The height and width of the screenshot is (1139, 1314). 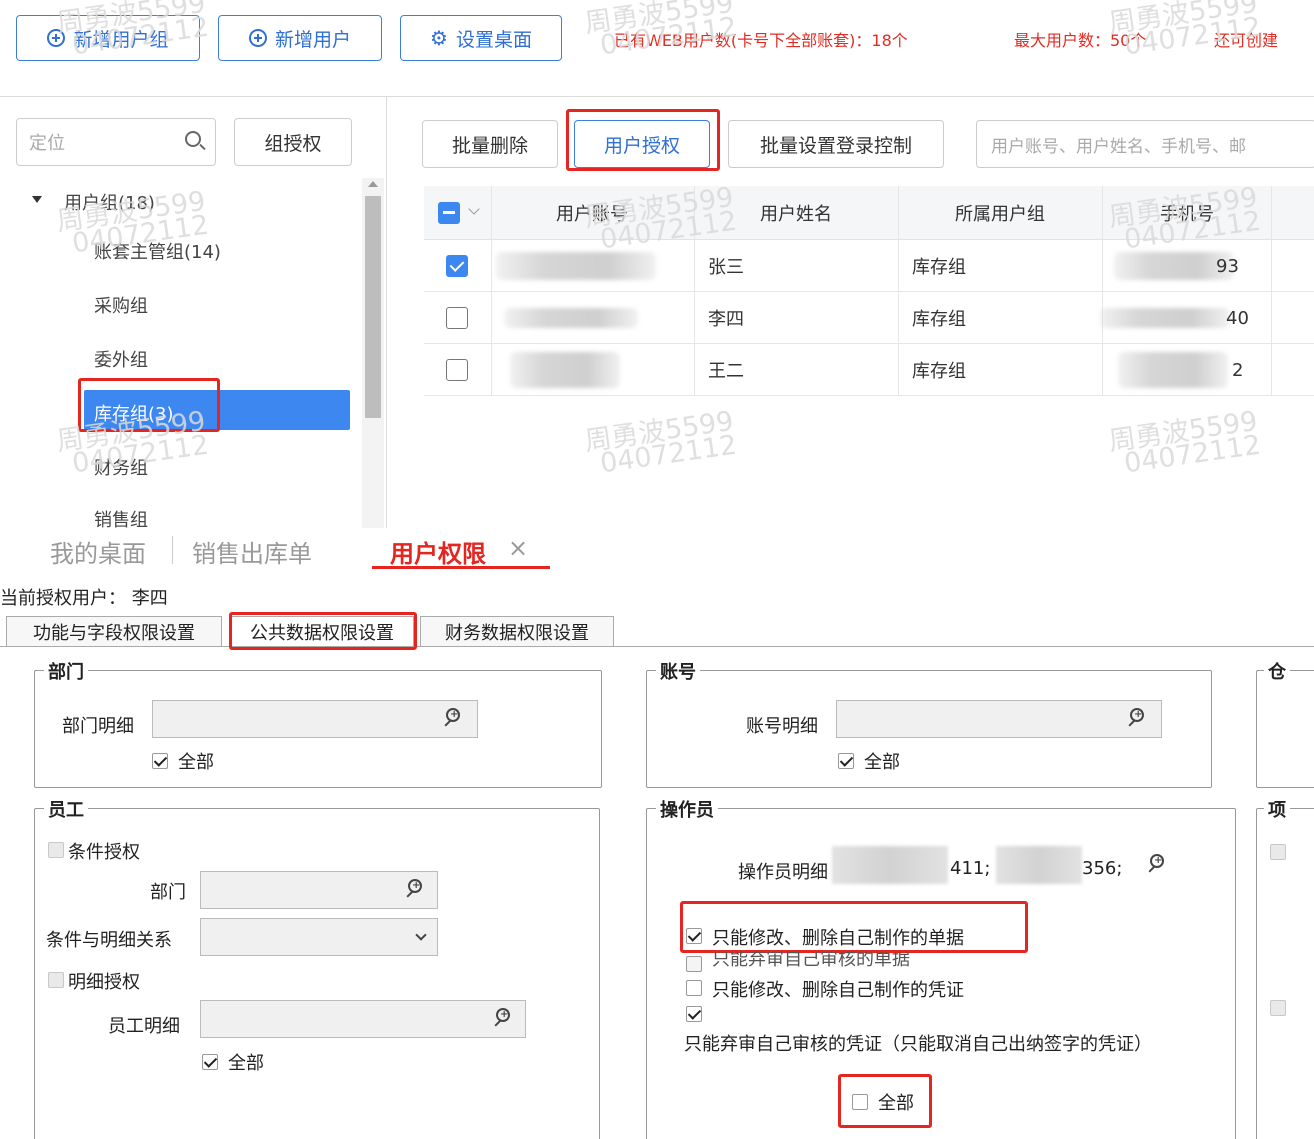 I want to click on department-all-label: 全部, so click(x=196, y=762).